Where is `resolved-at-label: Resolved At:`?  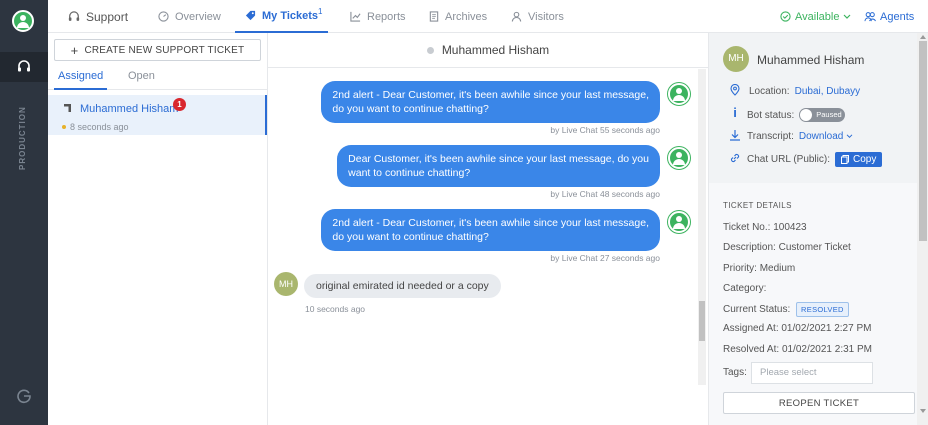
resolved-at-label: Resolved At: is located at coordinates (751, 349).